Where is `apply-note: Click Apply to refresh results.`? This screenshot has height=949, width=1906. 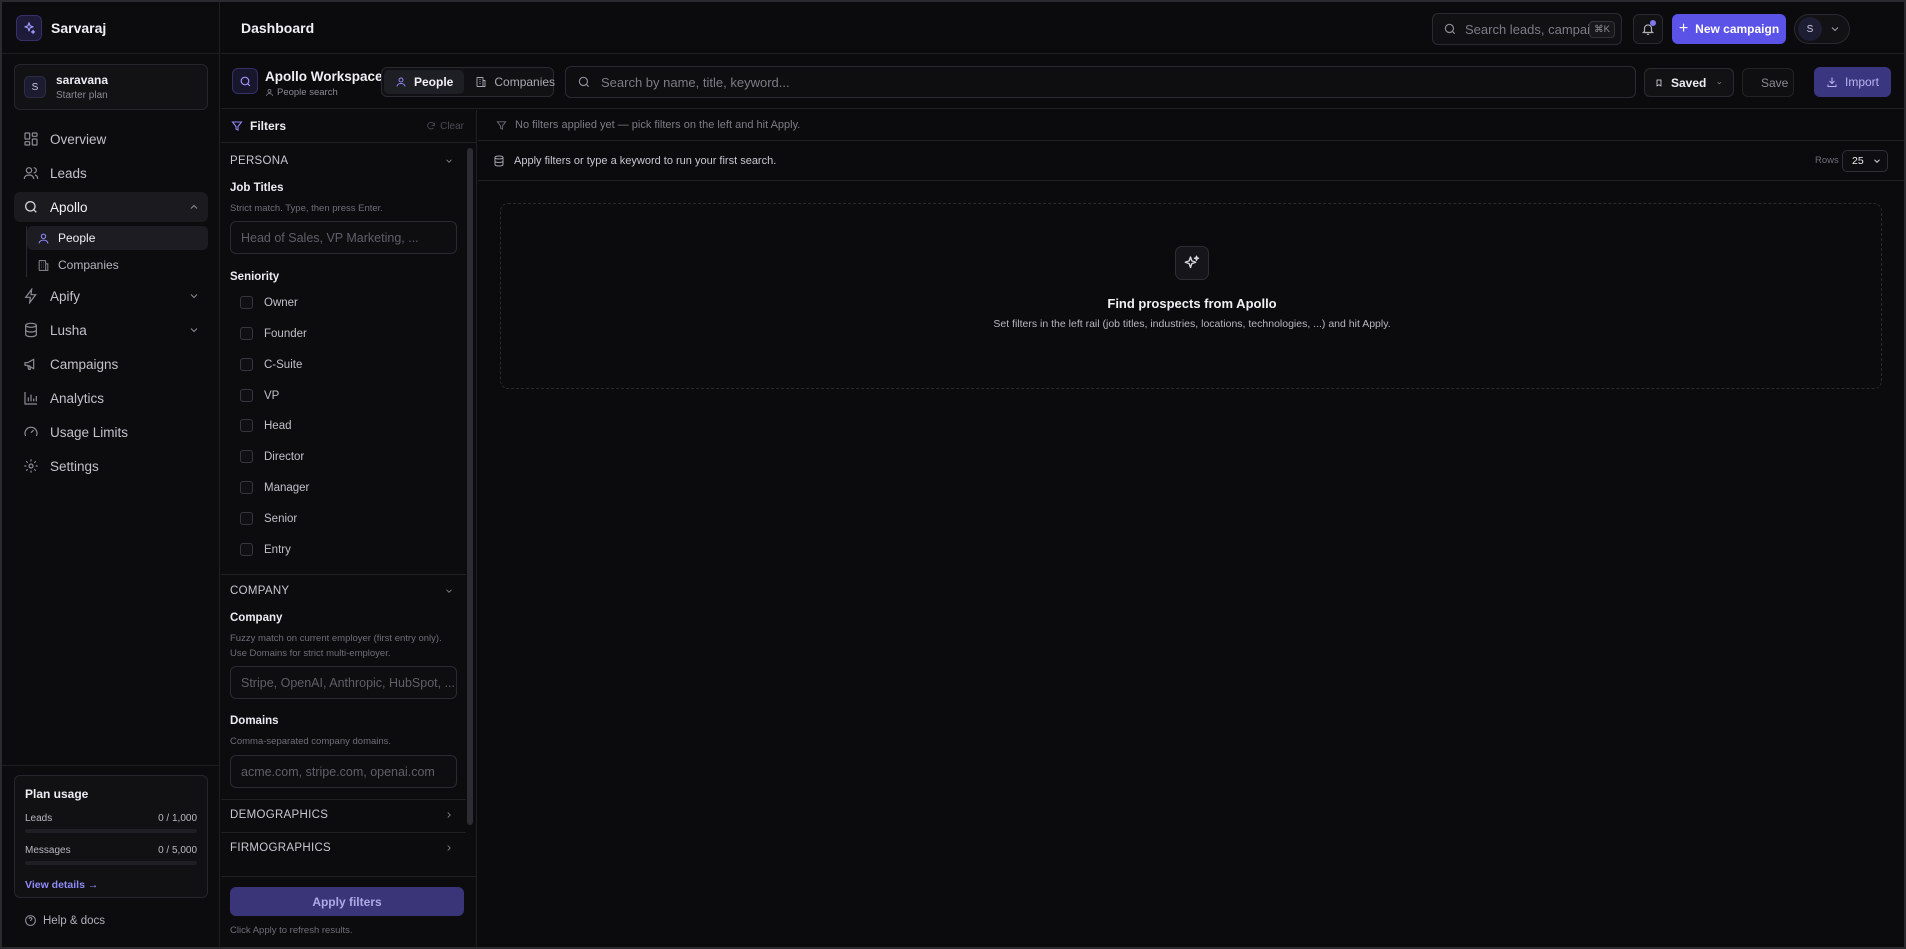 apply-note: Click Apply to refresh results. is located at coordinates (291, 930).